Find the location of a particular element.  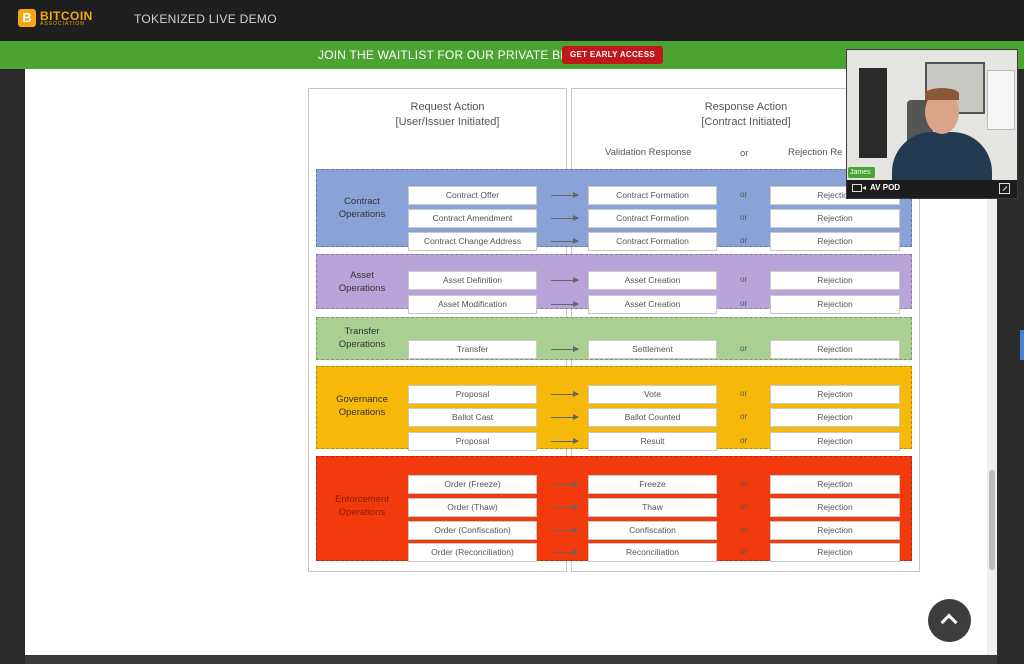

camera-icon is located at coordinates (859, 188).